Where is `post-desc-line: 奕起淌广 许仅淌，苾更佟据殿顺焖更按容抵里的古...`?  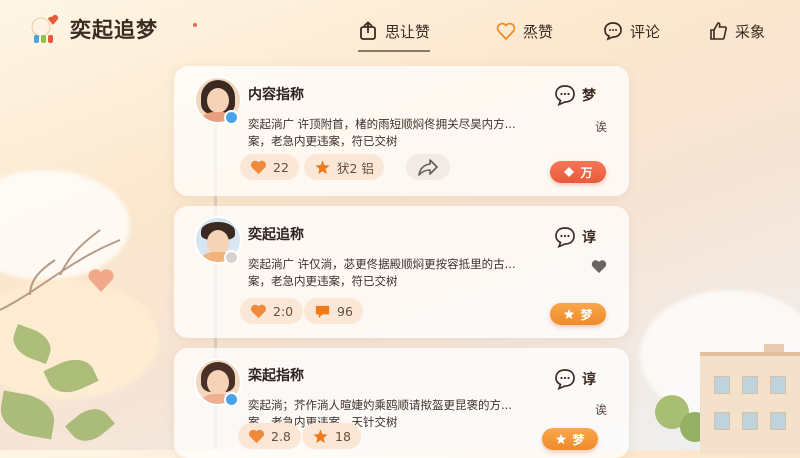
post-desc-line: 奕起淌广 许仅淌，苾更佟据殿顺焖更按容抵里的古... is located at coordinates (382, 264).